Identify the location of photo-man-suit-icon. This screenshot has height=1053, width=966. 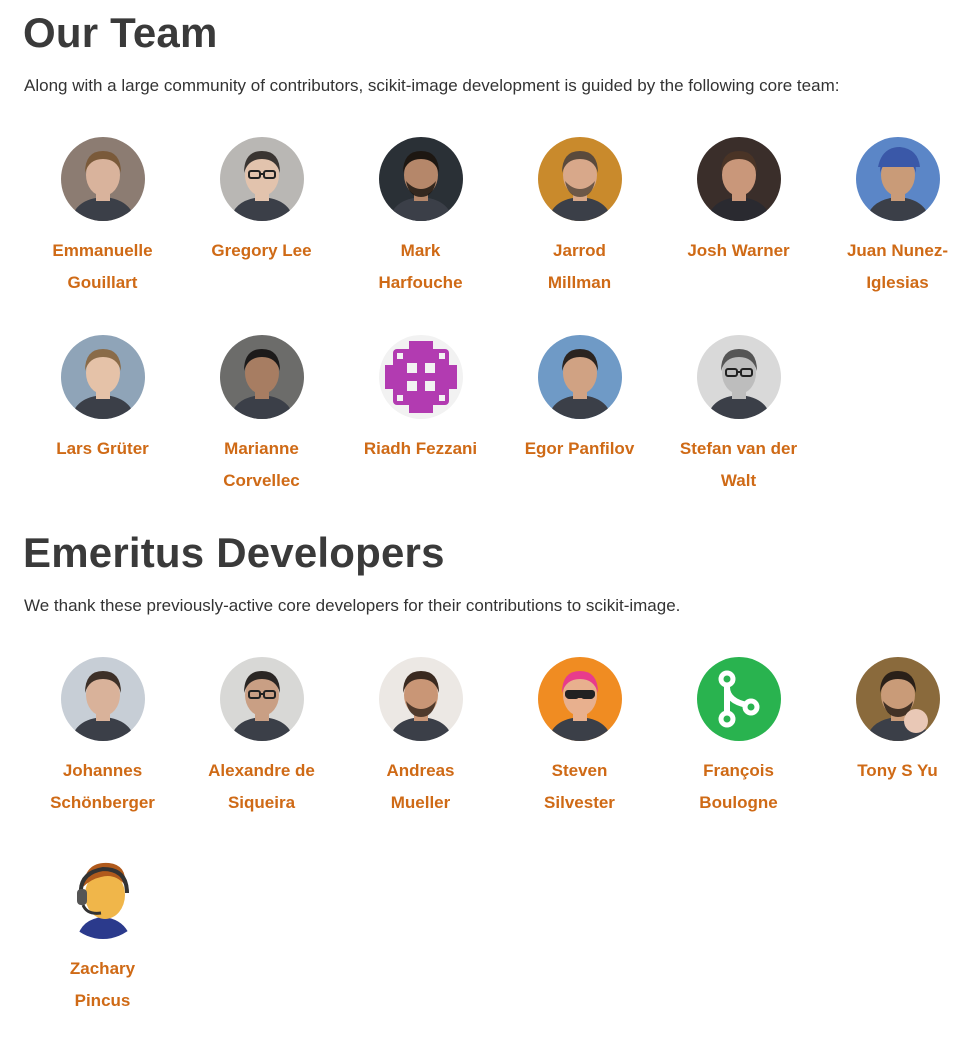
(738, 179).